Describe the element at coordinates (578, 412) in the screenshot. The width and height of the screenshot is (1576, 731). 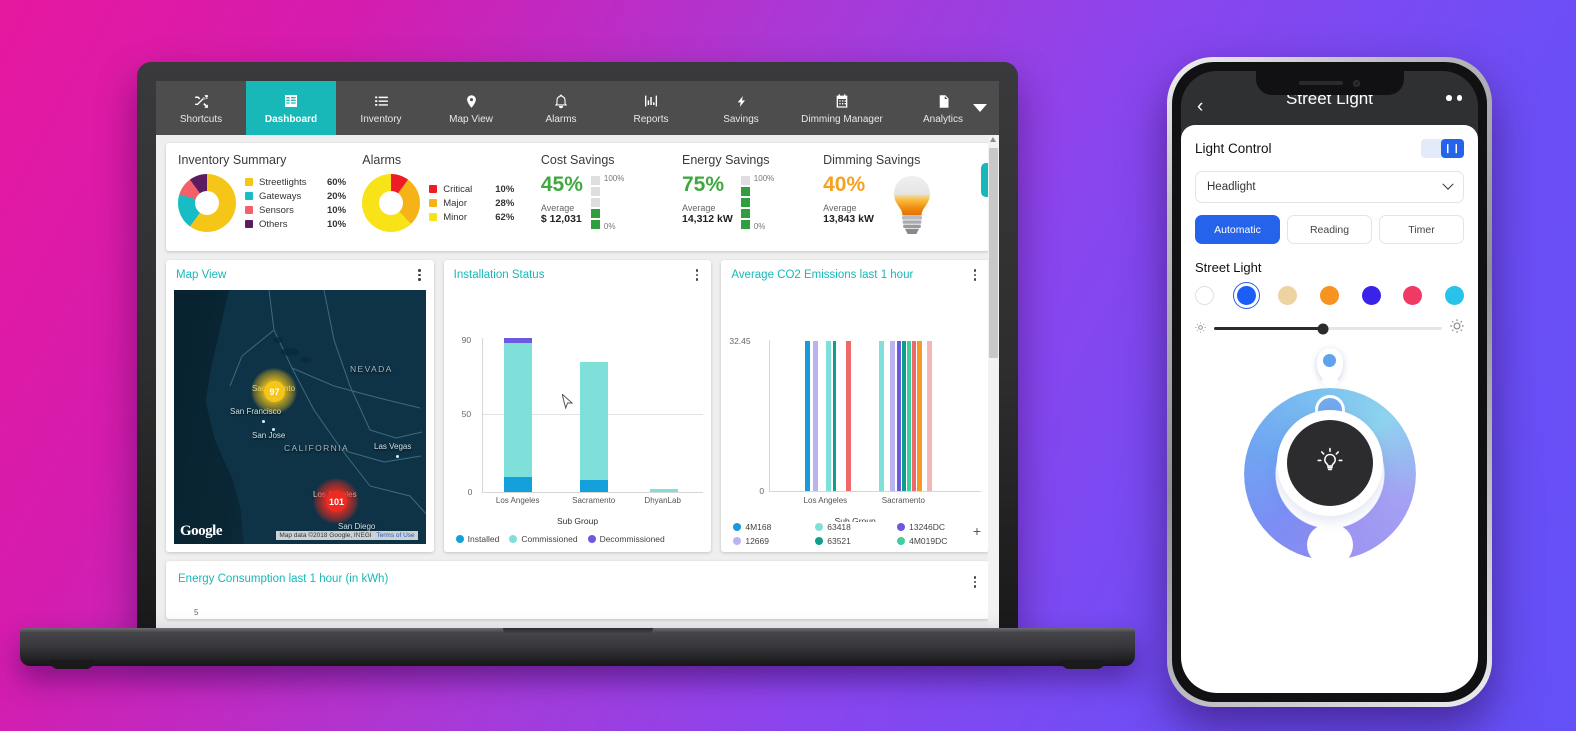
I see `installation-bar-chart: Number of Device(s) 90 50 0` at that location.